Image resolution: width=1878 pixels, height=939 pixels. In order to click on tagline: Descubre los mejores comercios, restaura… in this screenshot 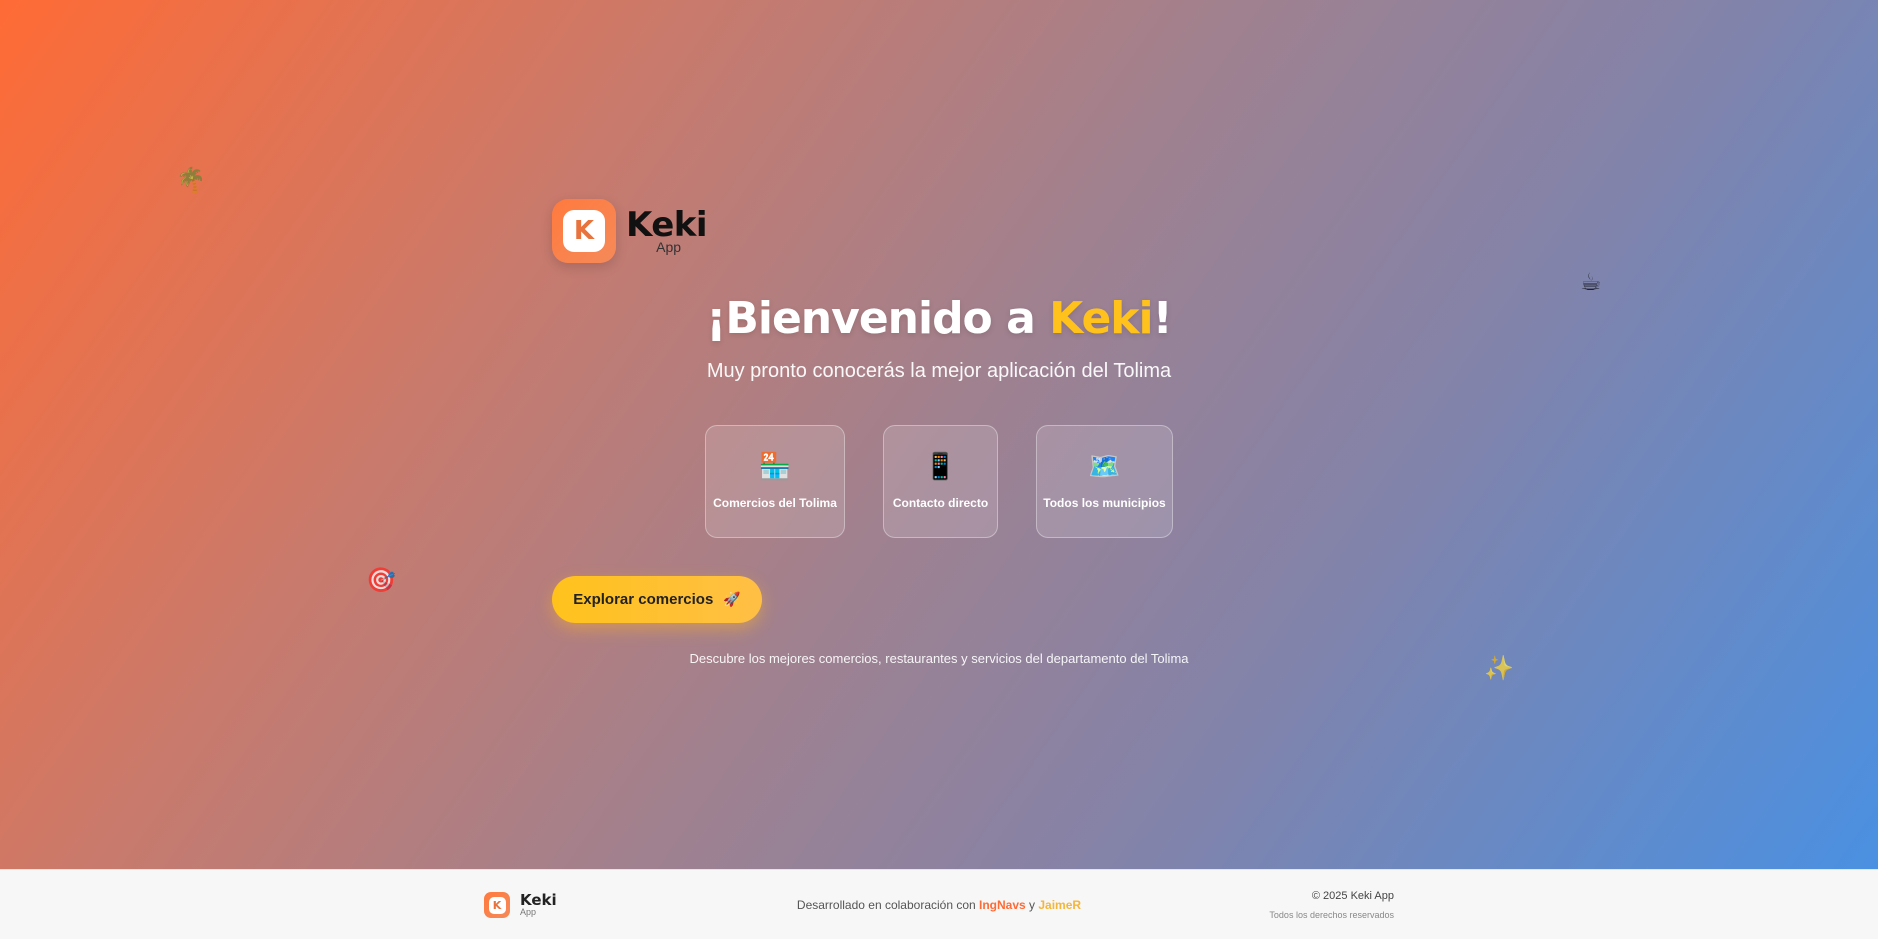, I will do `click(939, 658)`.